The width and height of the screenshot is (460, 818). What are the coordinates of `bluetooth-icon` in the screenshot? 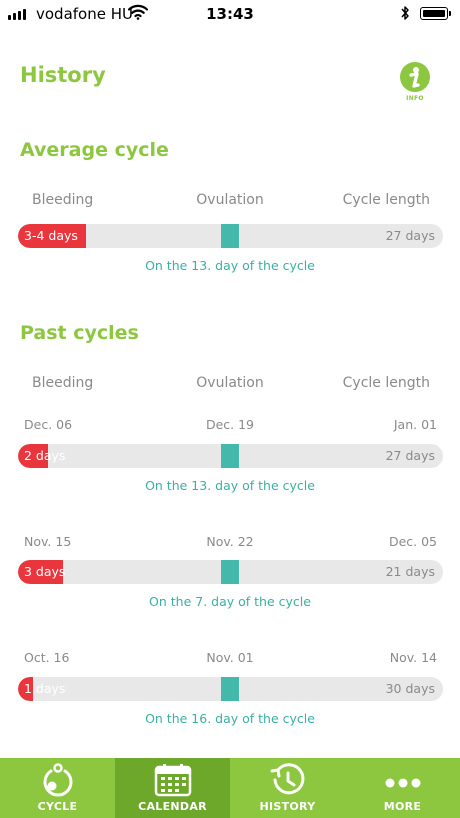 It's located at (405, 13).